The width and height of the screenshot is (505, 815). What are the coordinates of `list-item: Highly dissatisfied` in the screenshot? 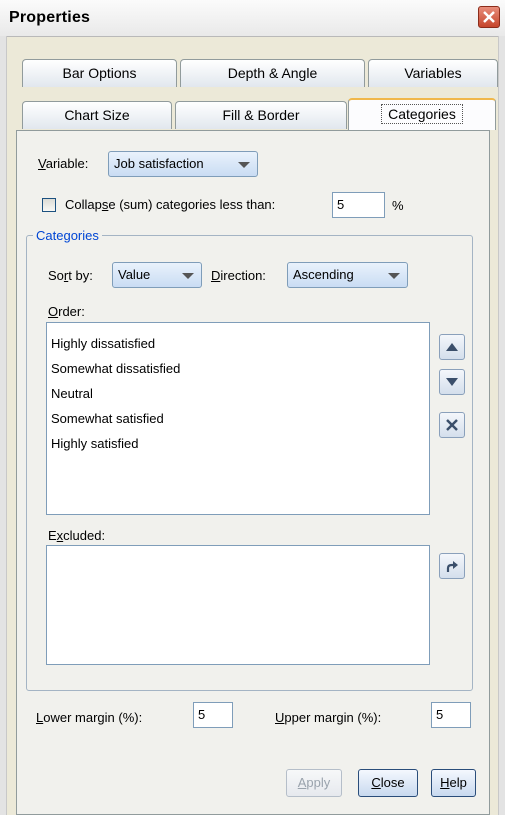 It's located at (238, 343).